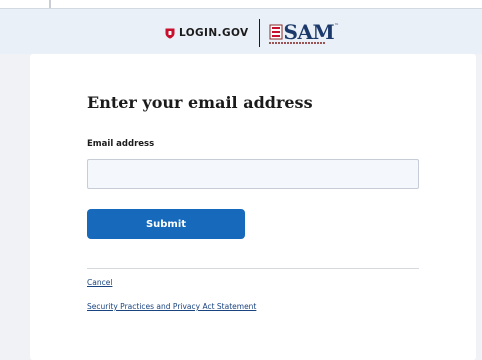 The width and height of the screenshot is (482, 360). Describe the element at coordinates (253, 268) in the screenshot. I see `separator-line` at that location.